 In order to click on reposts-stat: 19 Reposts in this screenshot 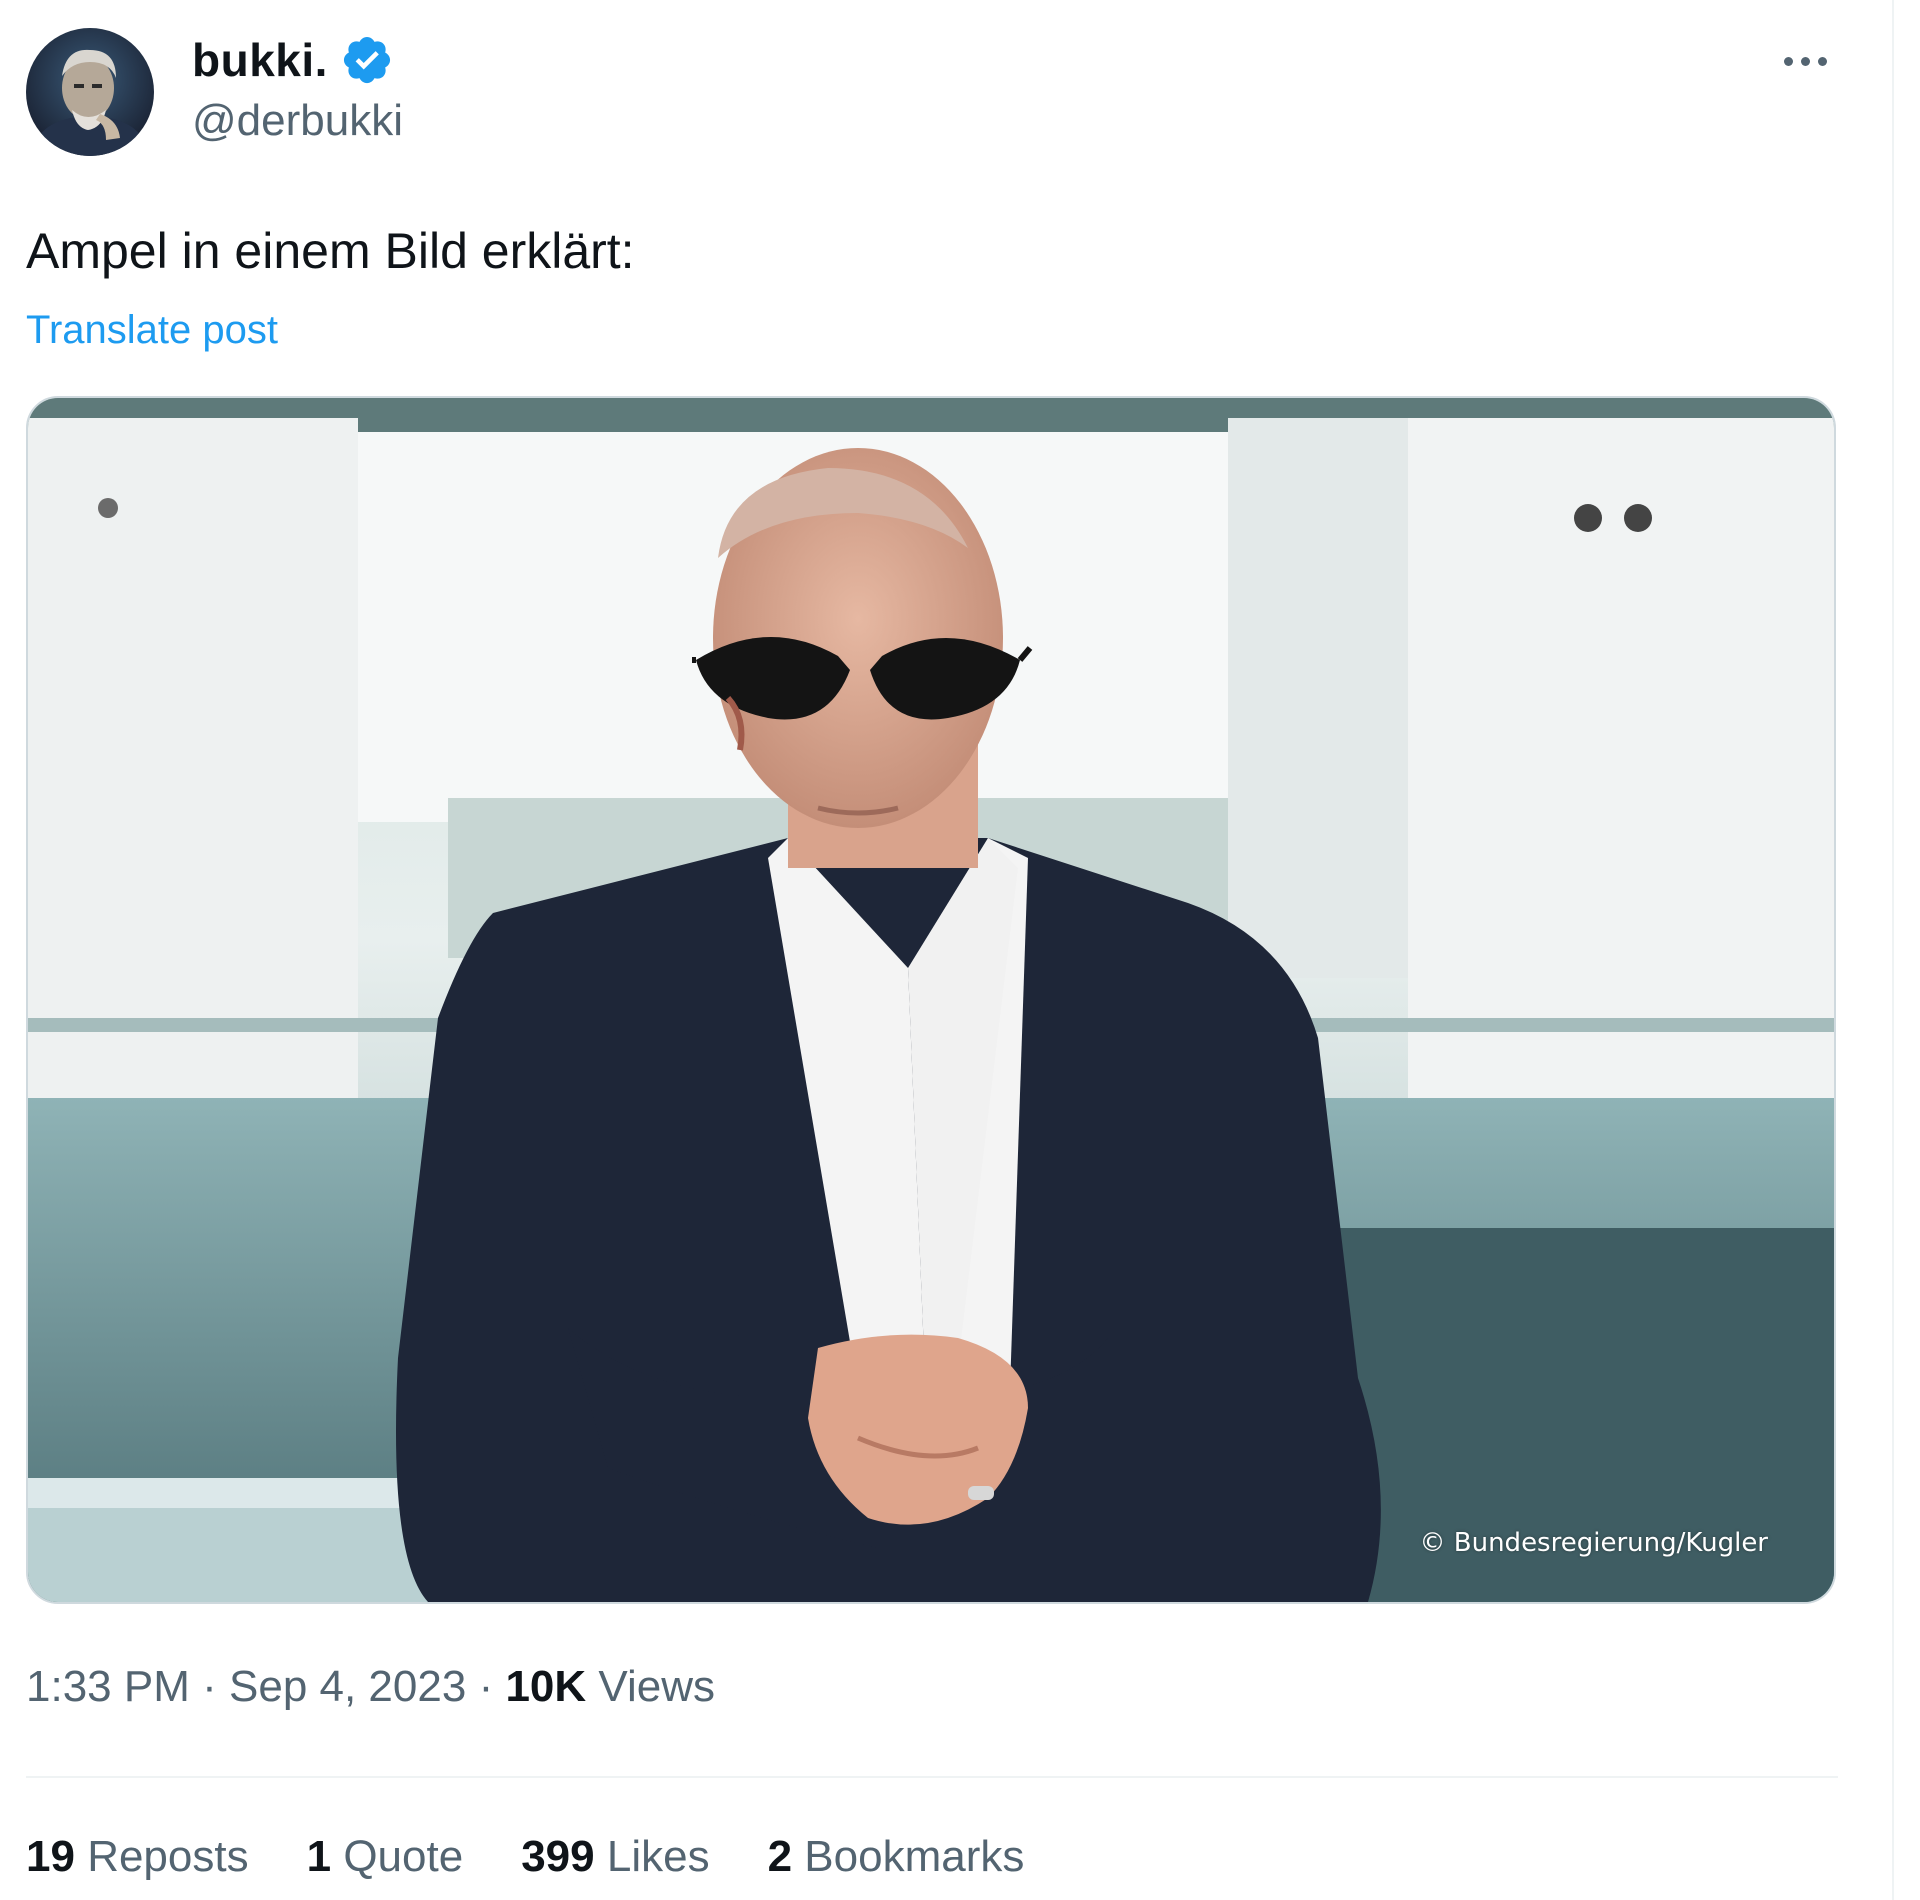, I will do `click(137, 1857)`.